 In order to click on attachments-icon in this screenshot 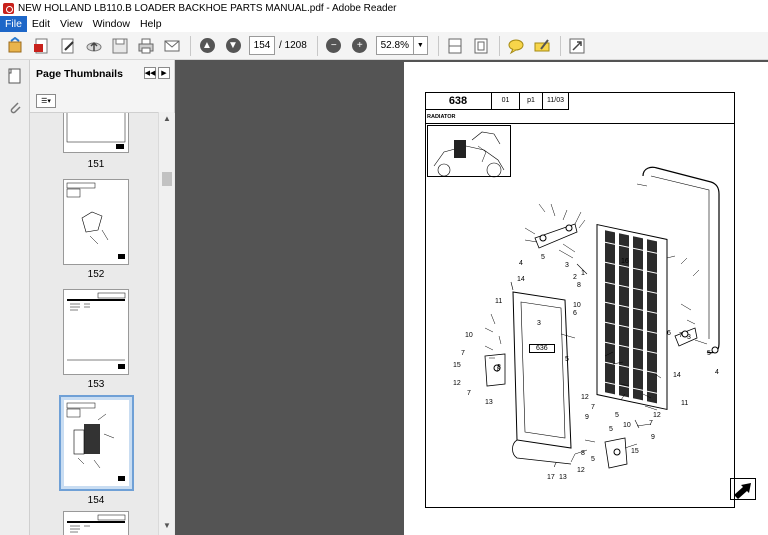, I will do `click(15, 108)`.